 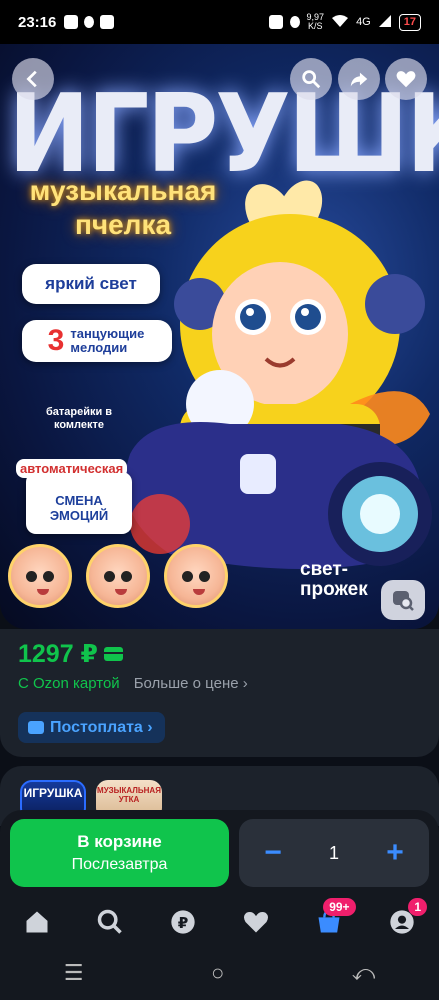 I want to click on auto-label: автоматическая, so click(x=72, y=468).